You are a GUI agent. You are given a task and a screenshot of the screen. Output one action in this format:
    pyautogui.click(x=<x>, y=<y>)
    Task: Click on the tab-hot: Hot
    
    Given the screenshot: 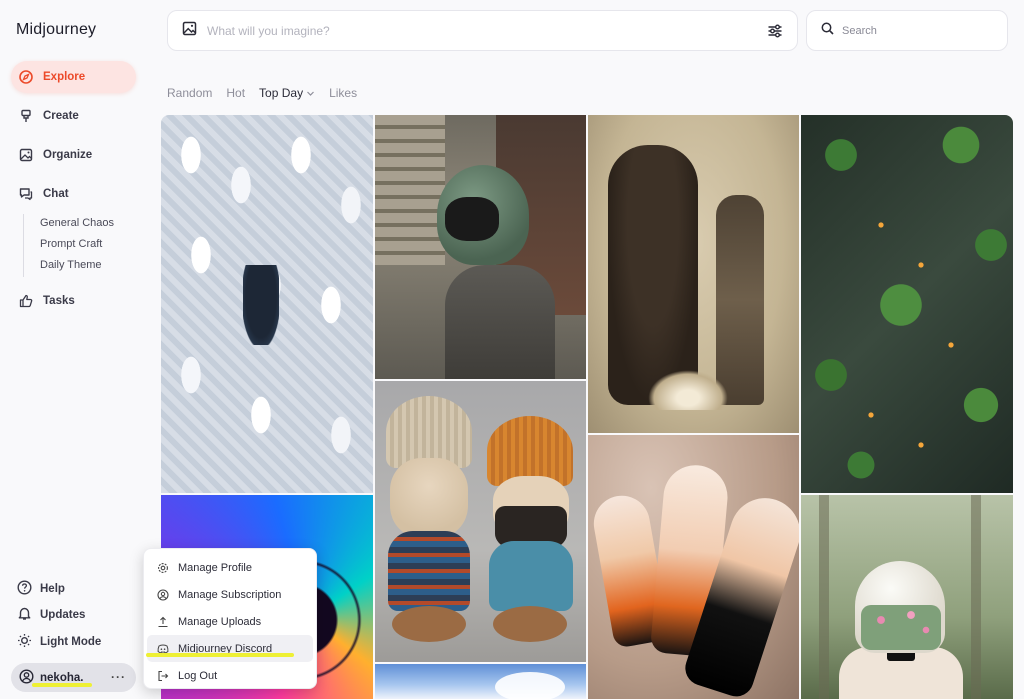 What is the action you would take?
    pyautogui.click(x=235, y=93)
    